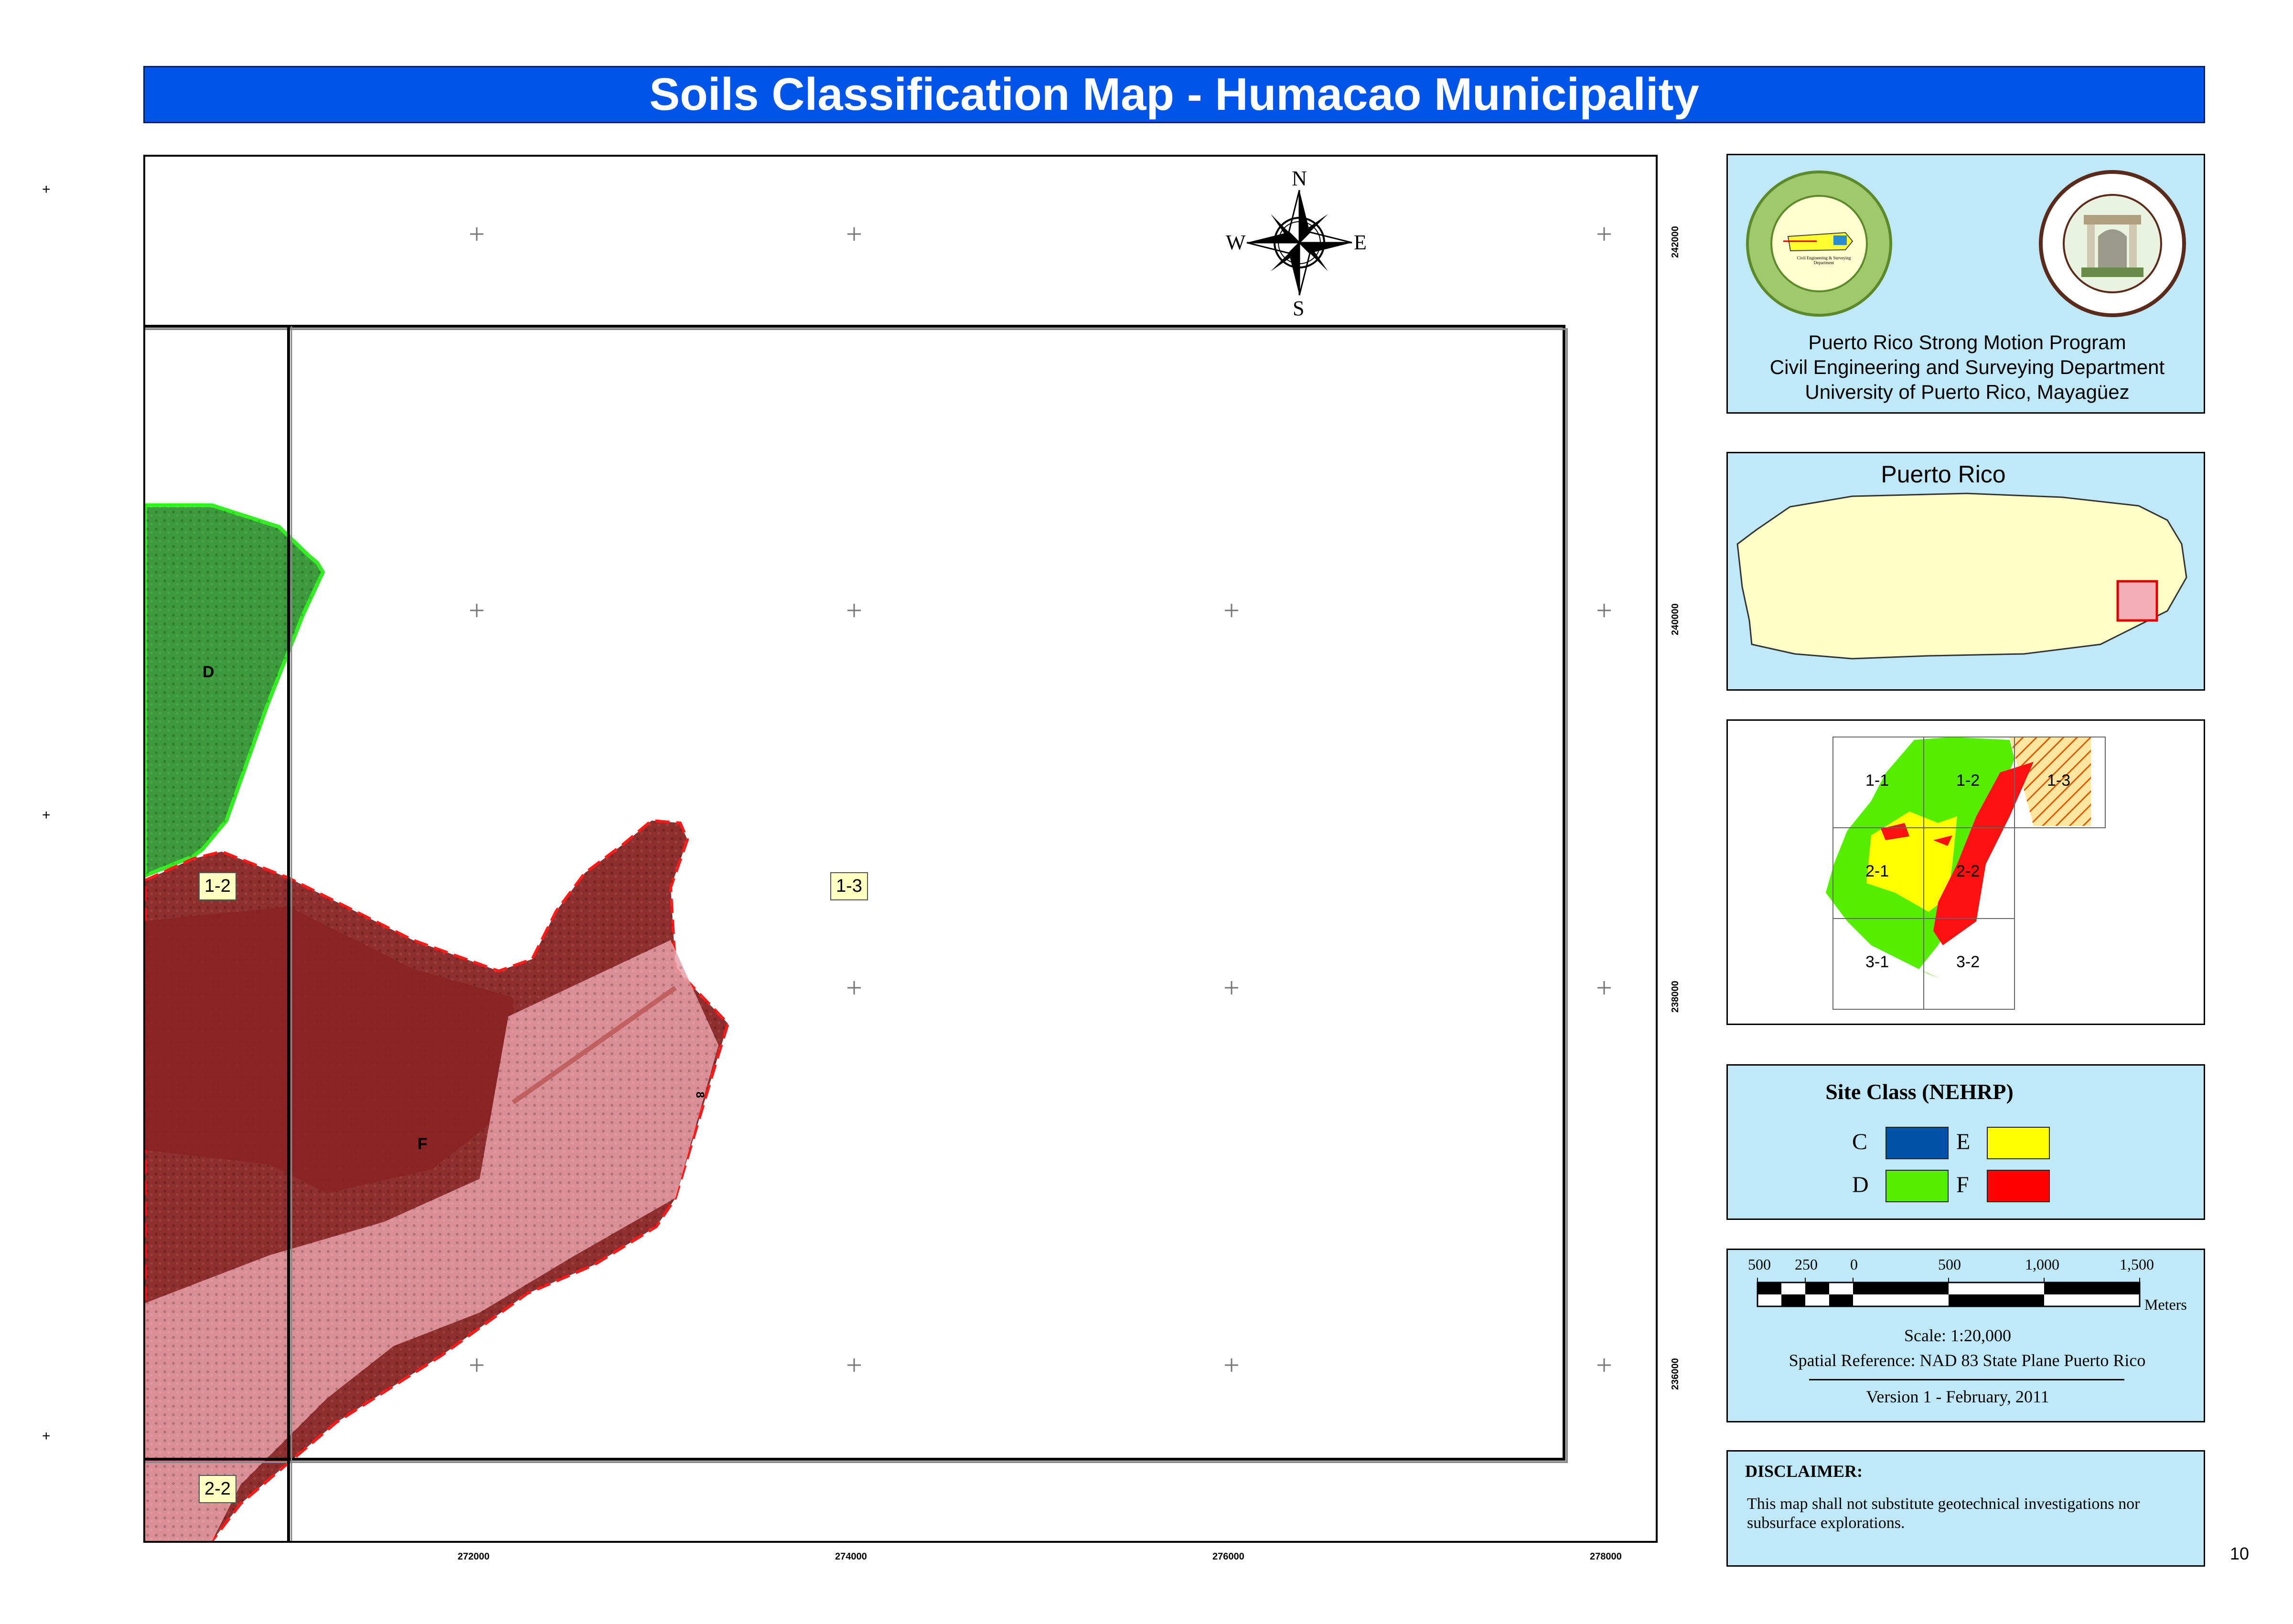  Describe the element at coordinates (2137, 1264) in the screenshot. I see `scale-tick-1500: 1,500` at that location.